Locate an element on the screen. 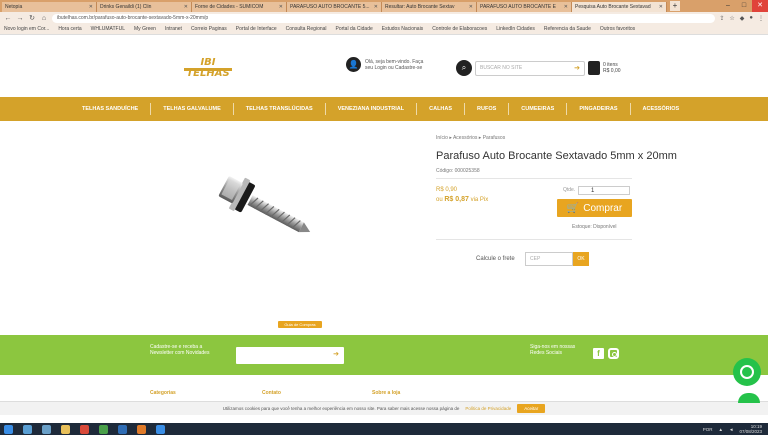 Image resolution: width=768 pixels, height=435 pixels. nav-item-veneziana: VENEZIANA INDUSTRIAL is located at coordinates (372, 109).